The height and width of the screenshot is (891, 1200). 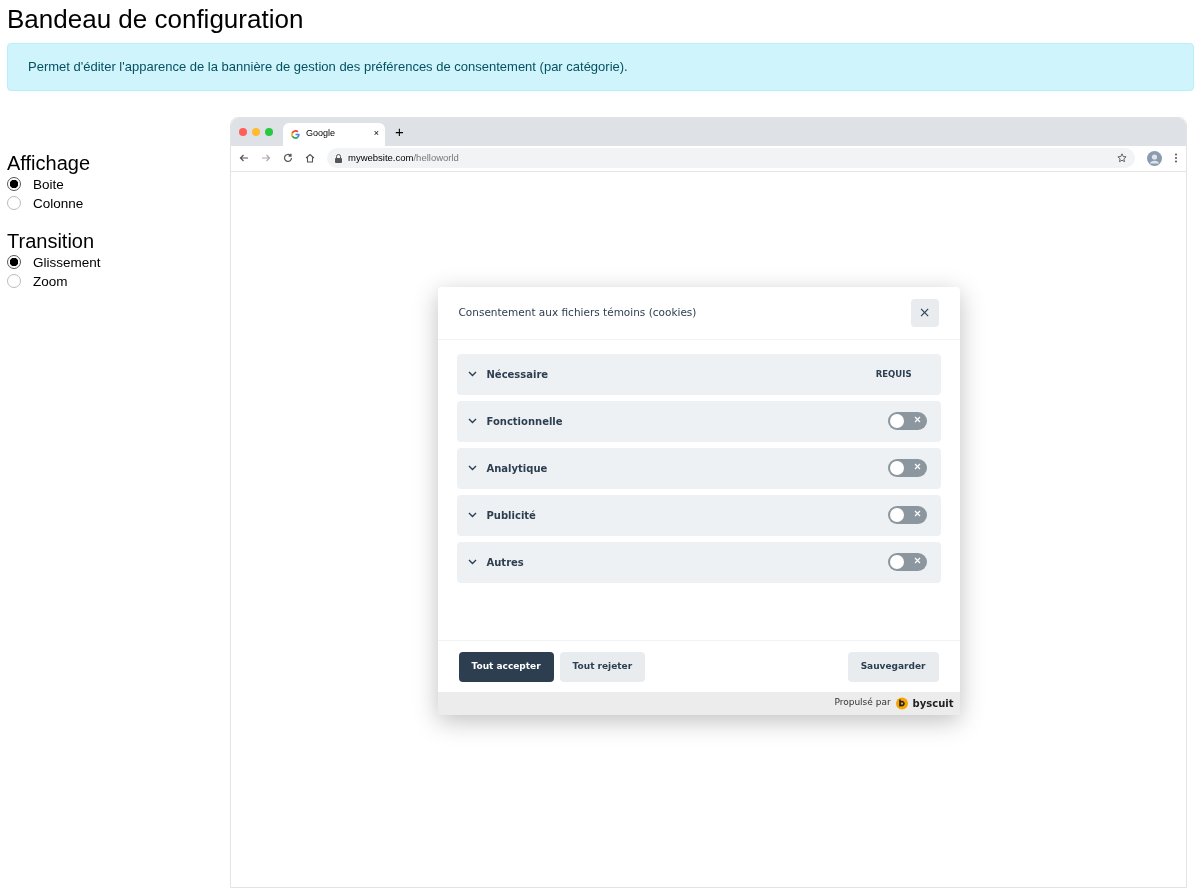 I want to click on page-title: Bandeau de configuration, so click(x=156, y=20).